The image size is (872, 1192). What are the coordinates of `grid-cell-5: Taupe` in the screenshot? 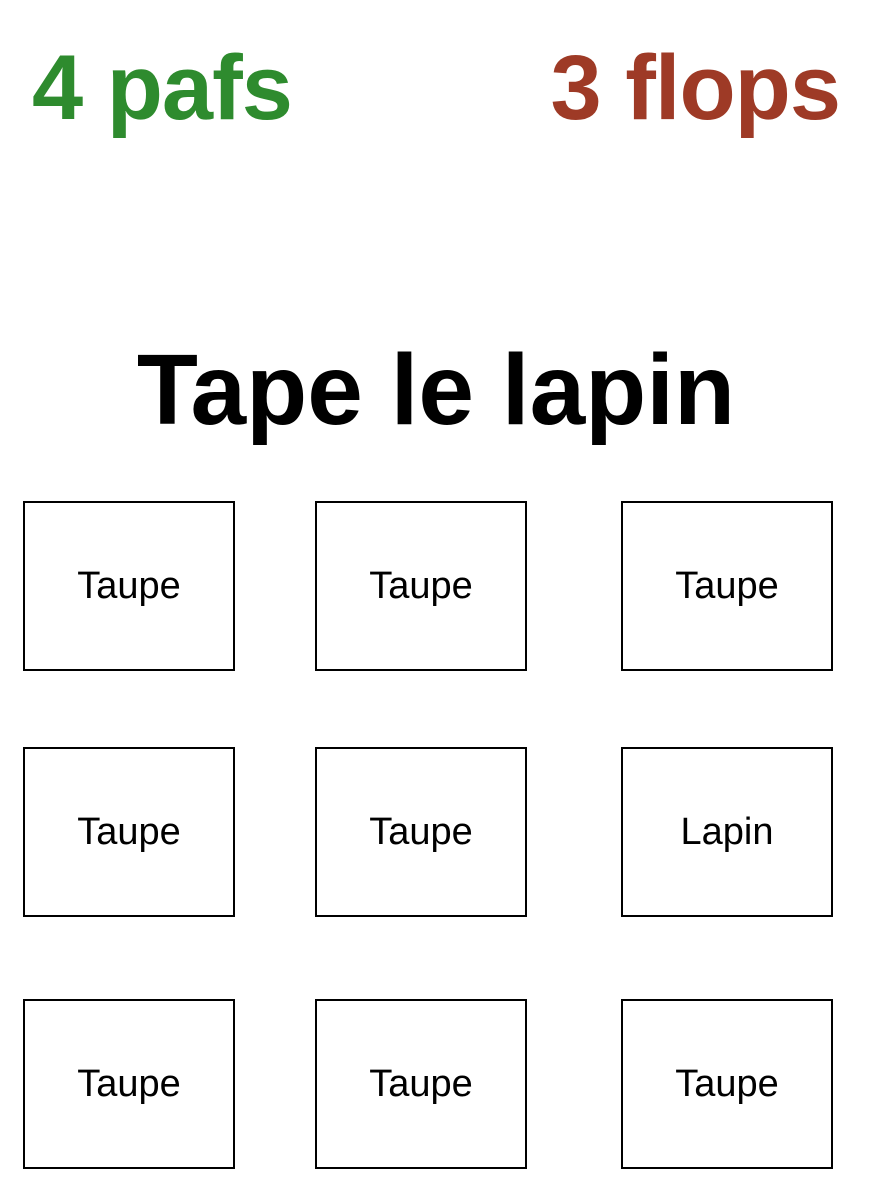 It's located at (421, 832).